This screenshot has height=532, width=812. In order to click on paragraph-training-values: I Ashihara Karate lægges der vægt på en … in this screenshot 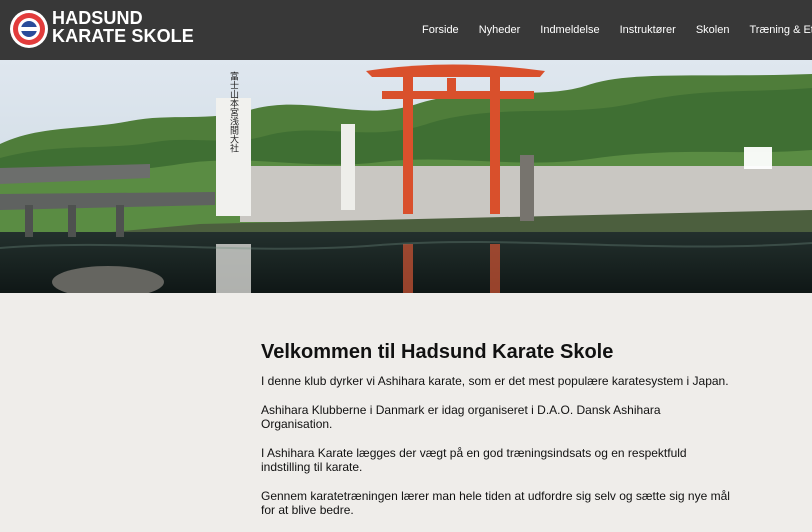, I will do `click(474, 460)`.